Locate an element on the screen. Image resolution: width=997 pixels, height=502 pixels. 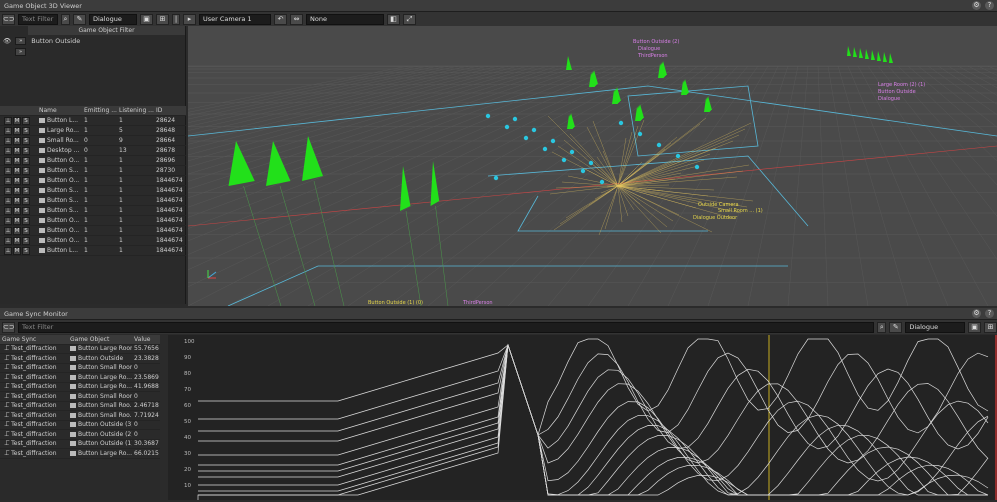
eye-icon: 👁 is located at coordinates (7, 41).